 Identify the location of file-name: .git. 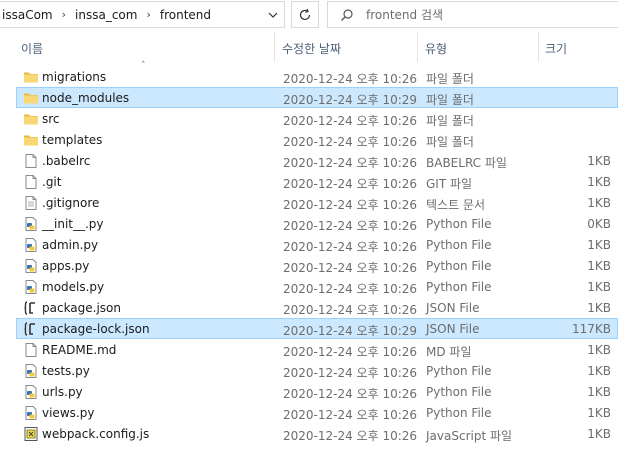
(52, 182).